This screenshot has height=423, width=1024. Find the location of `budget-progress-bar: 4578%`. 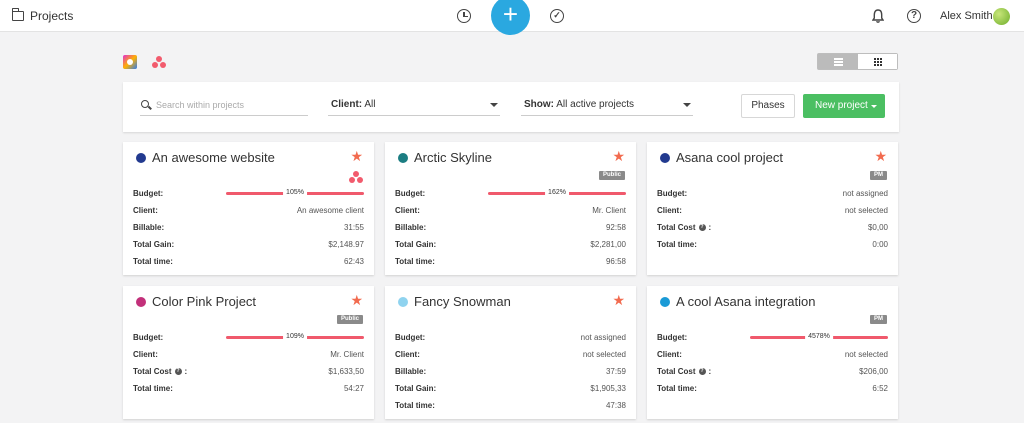

budget-progress-bar: 4578% is located at coordinates (819, 337).